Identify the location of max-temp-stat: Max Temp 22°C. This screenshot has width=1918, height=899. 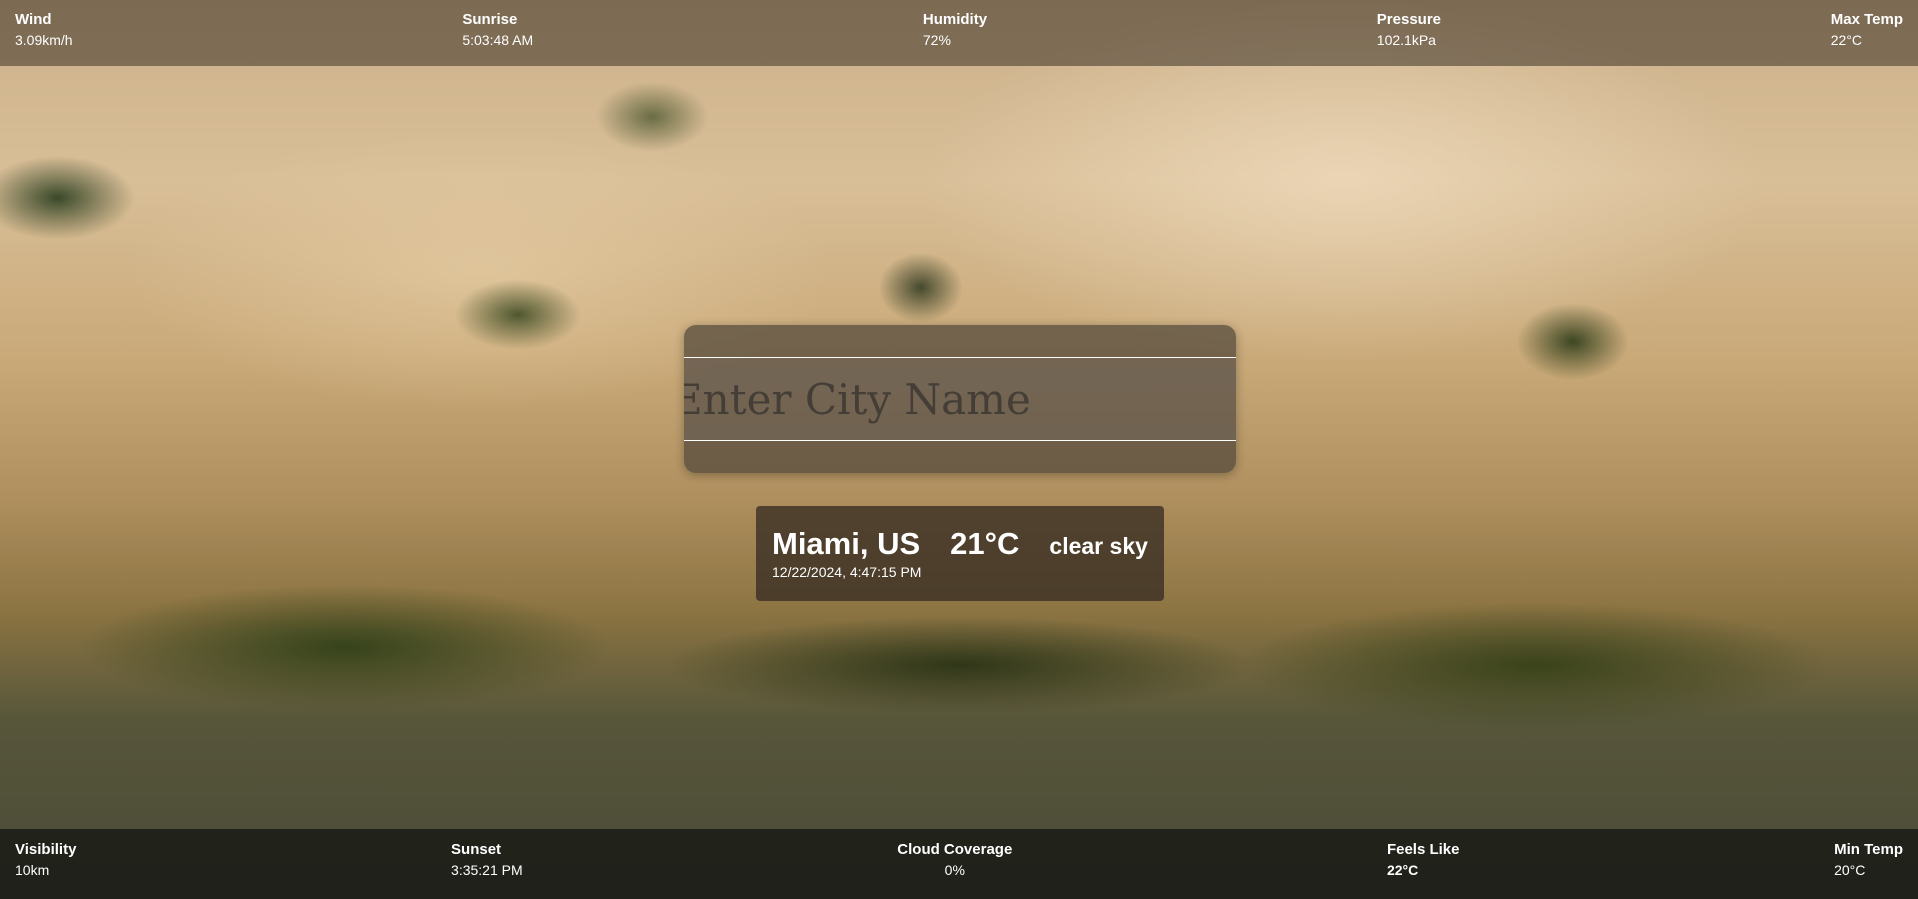
(1867, 38).